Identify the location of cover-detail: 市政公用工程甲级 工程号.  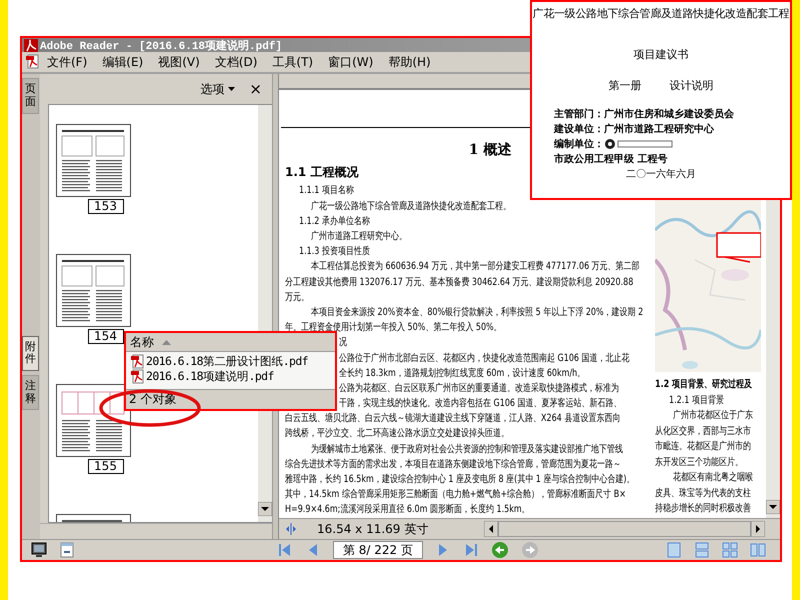
(611, 159).